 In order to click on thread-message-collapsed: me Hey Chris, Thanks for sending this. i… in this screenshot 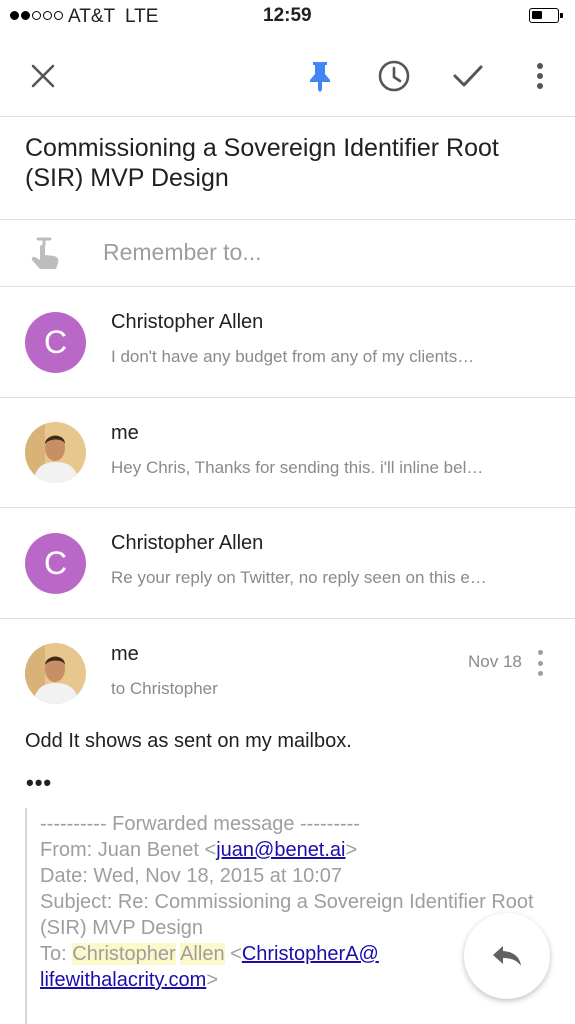, I will do `click(287, 453)`.